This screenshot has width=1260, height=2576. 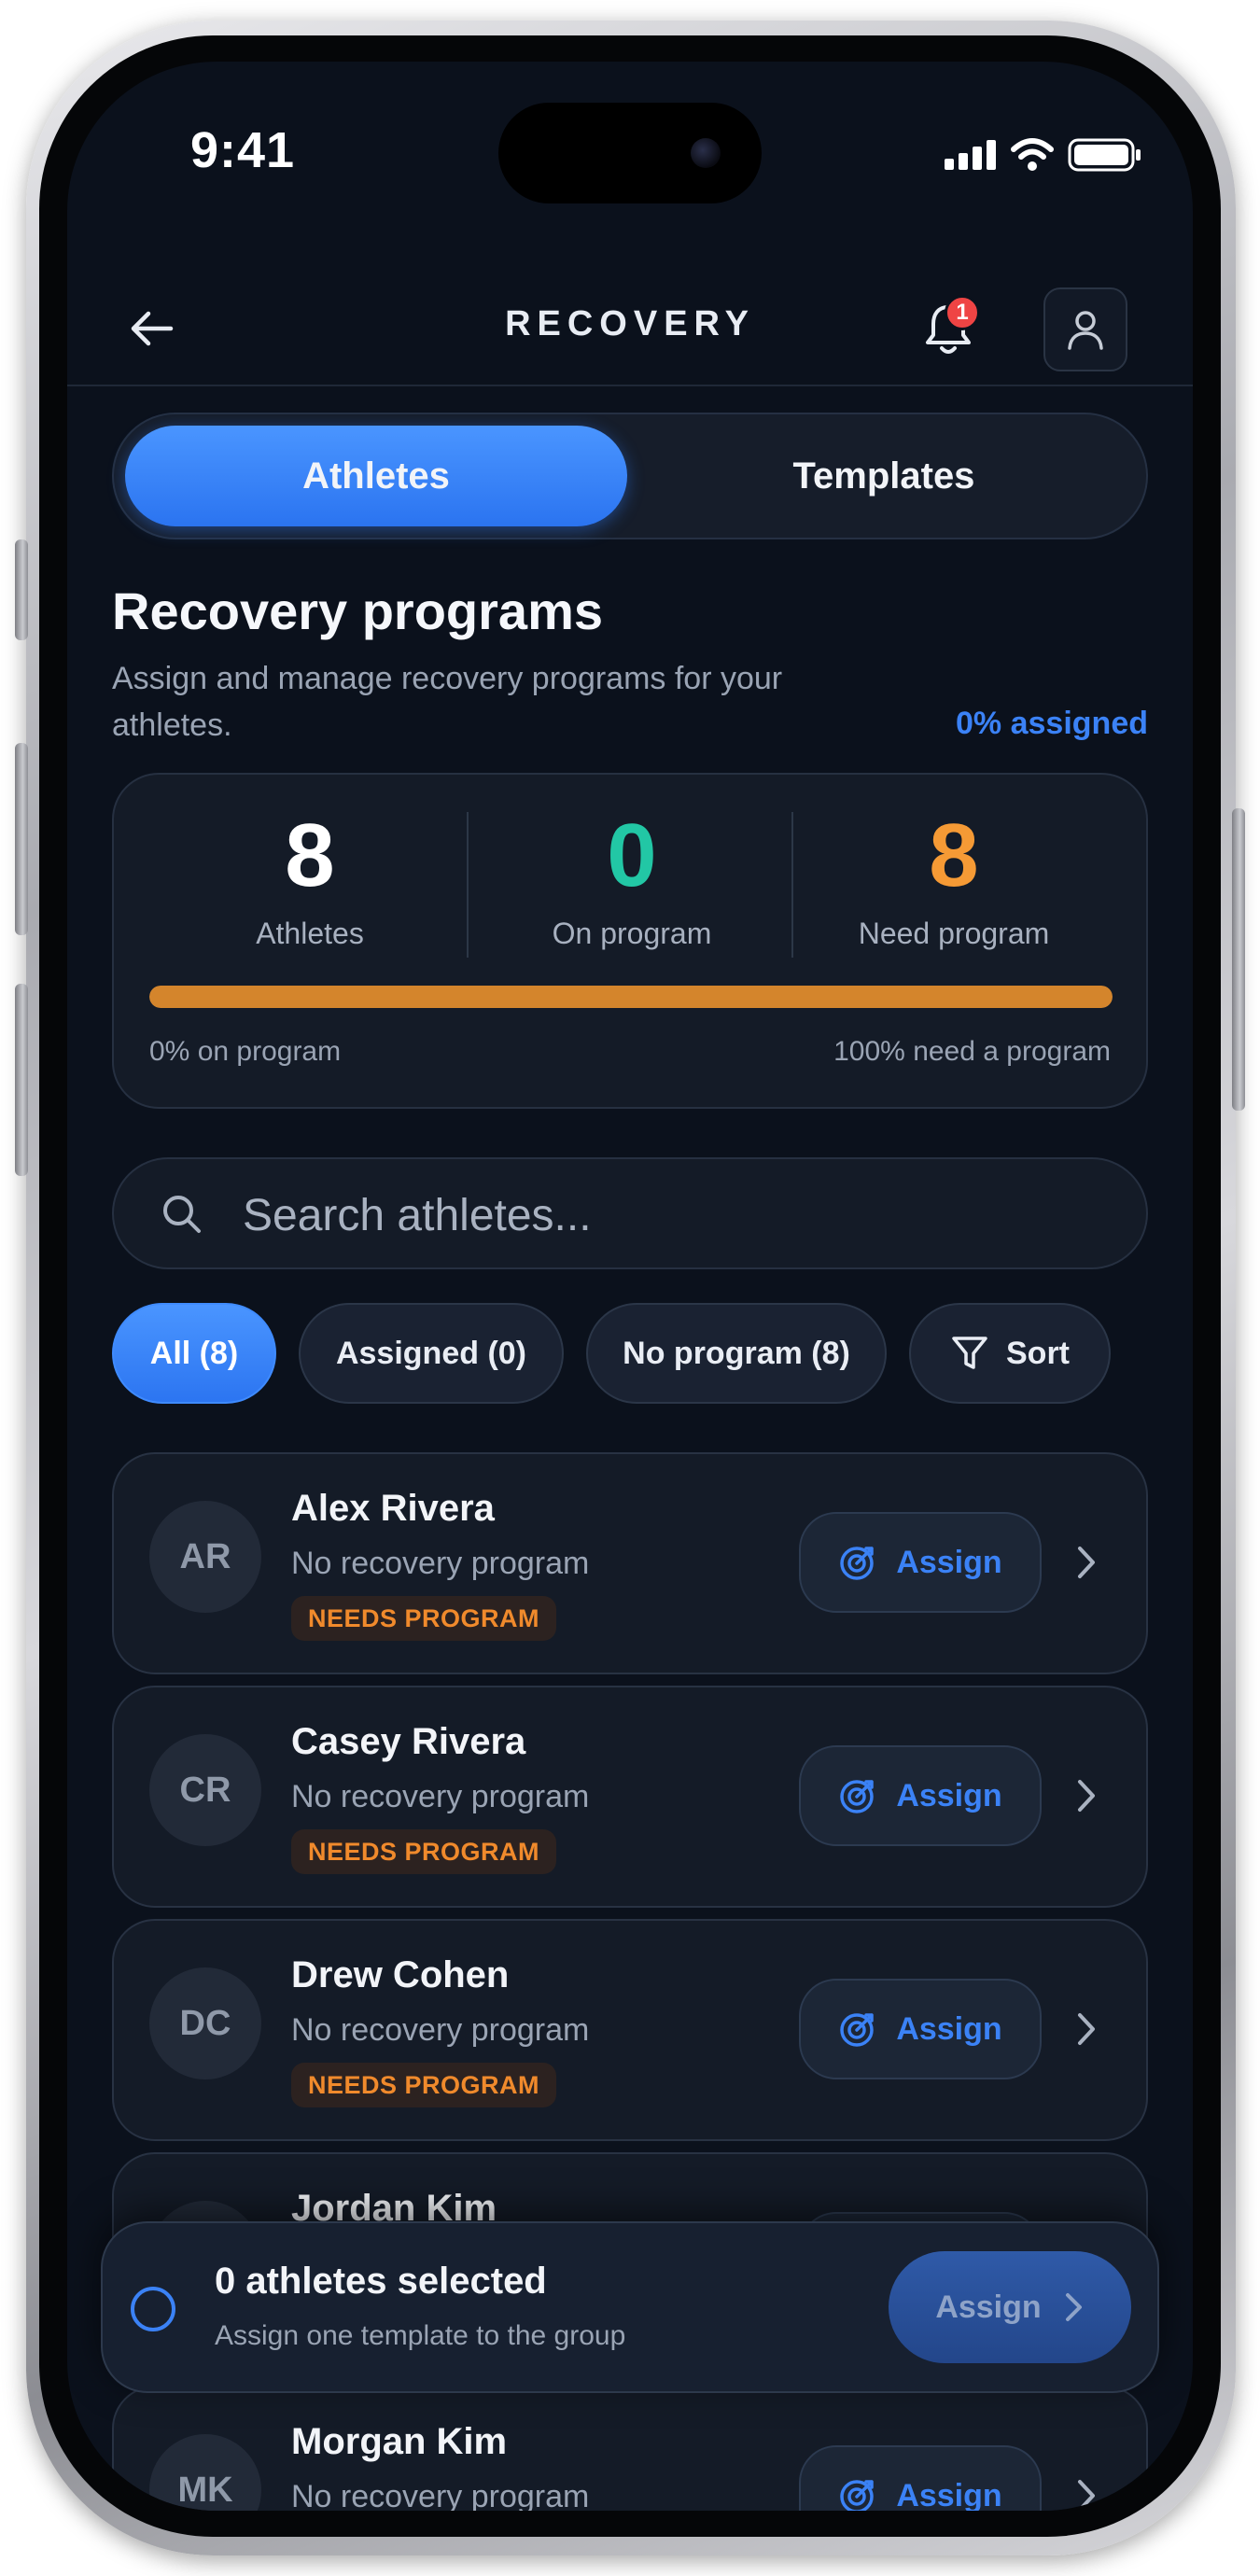 I want to click on avatar: DC, so click(x=205, y=2023).